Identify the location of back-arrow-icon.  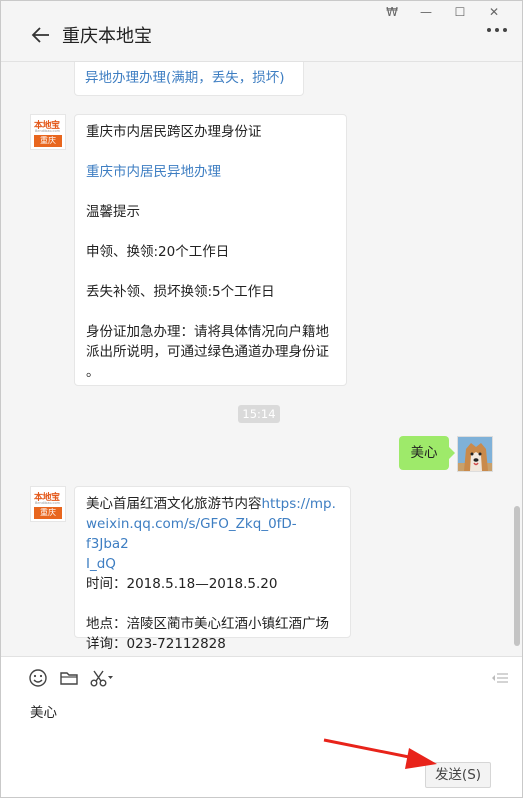
(41, 35).